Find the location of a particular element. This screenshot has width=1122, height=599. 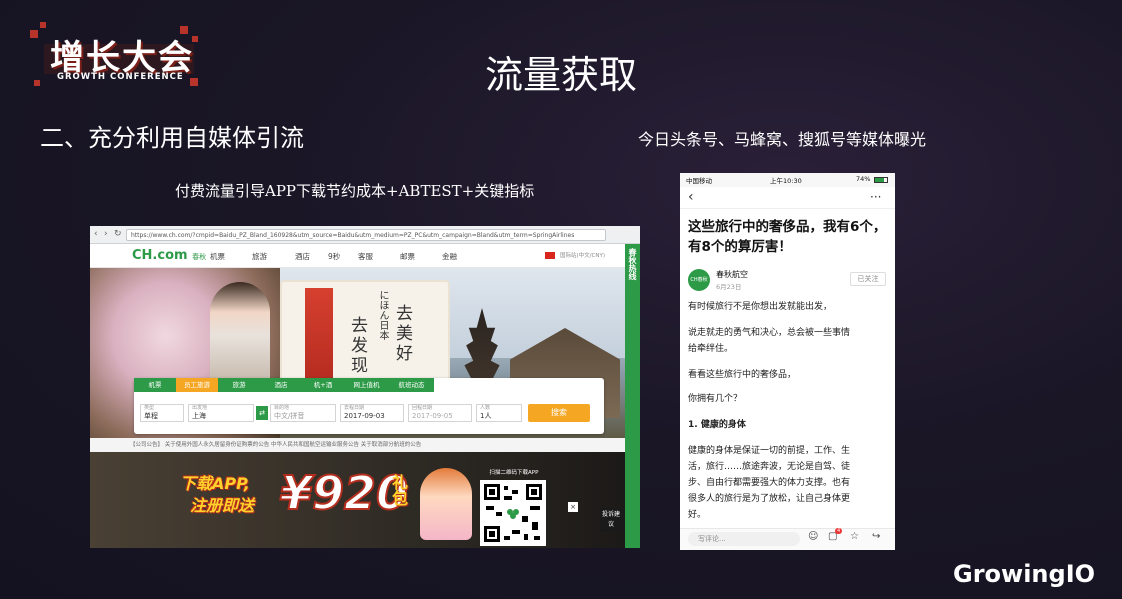

depart-date-input: 去程日期 2017-09-03 is located at coordinates (372, 413).